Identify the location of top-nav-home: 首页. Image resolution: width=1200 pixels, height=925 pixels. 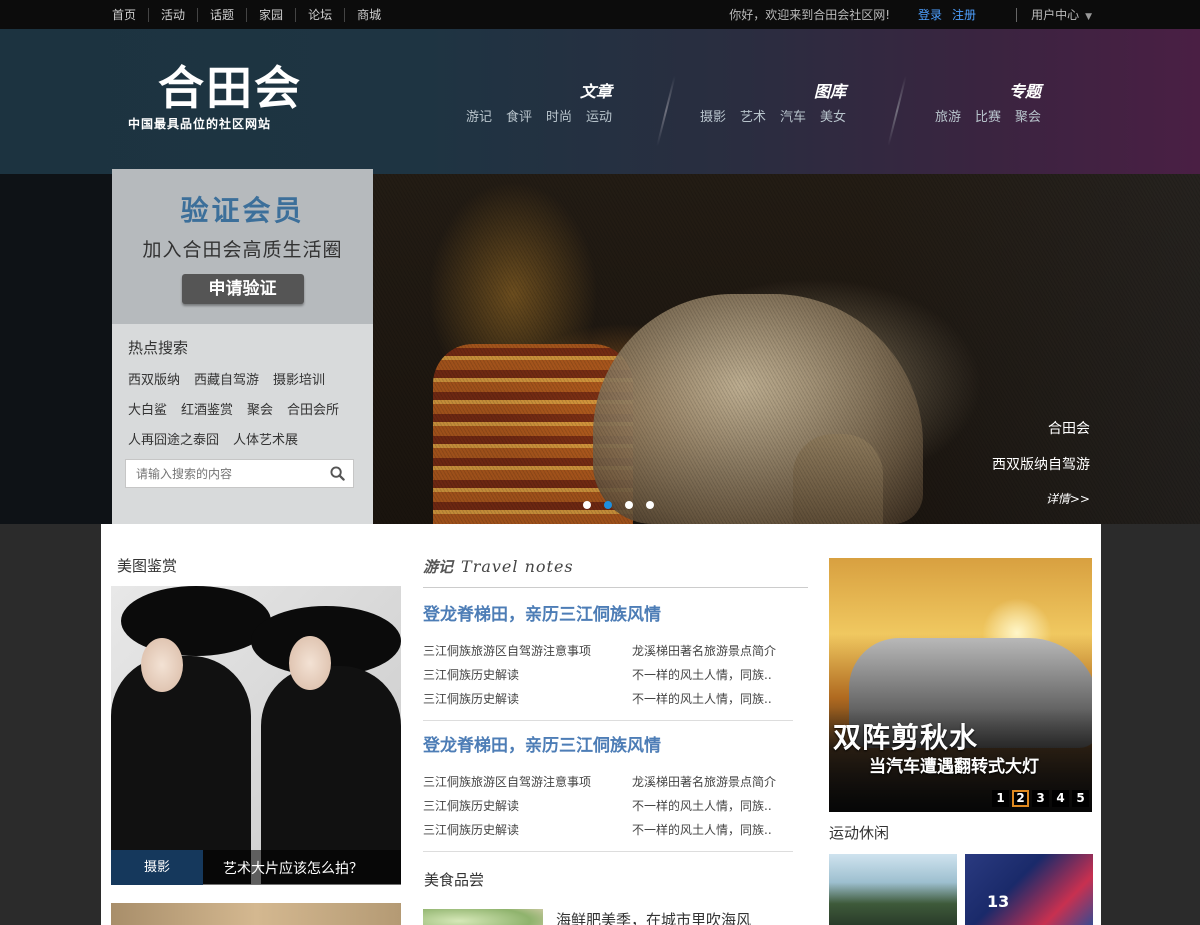
(124, 15).